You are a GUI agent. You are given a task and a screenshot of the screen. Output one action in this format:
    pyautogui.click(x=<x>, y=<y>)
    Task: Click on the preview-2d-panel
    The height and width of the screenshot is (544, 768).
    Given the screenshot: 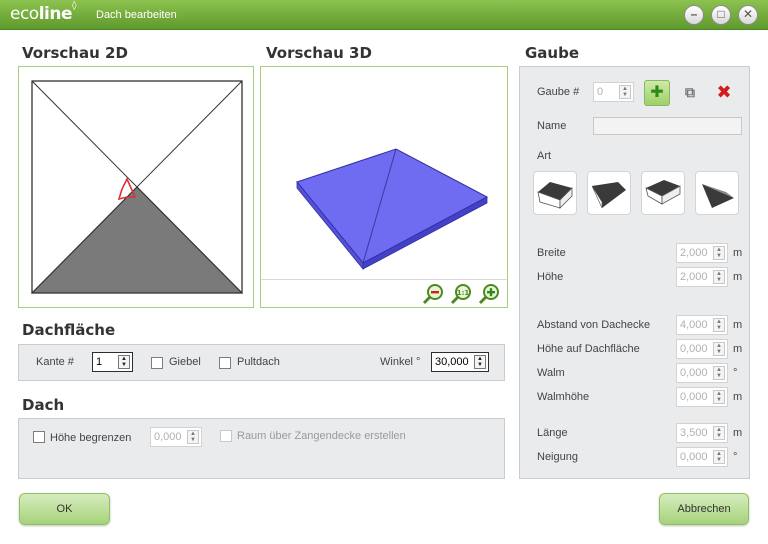 What is the action you would take?
    pyautogui.click(x=136, y=187)
    